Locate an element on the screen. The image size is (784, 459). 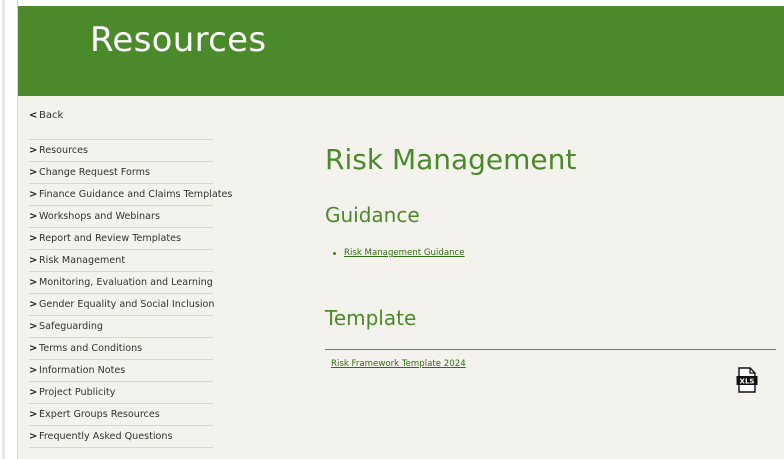
guidance-heading: Guidance is located at coordinates (372, 215).